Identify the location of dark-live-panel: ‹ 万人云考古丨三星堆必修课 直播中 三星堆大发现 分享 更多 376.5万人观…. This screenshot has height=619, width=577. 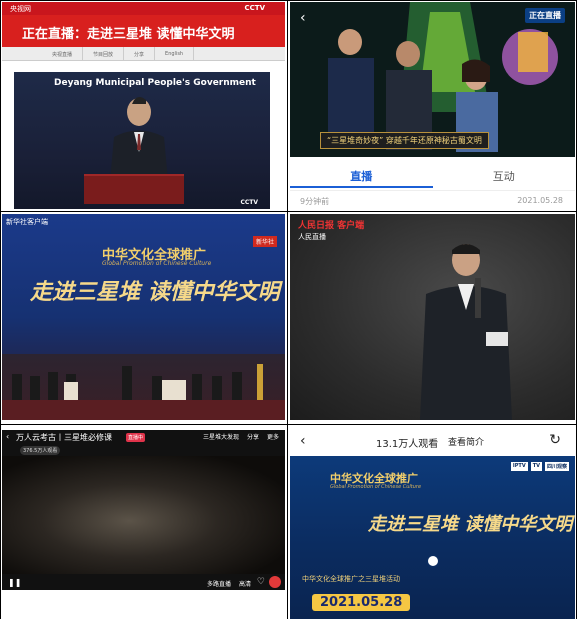
(143, 510).